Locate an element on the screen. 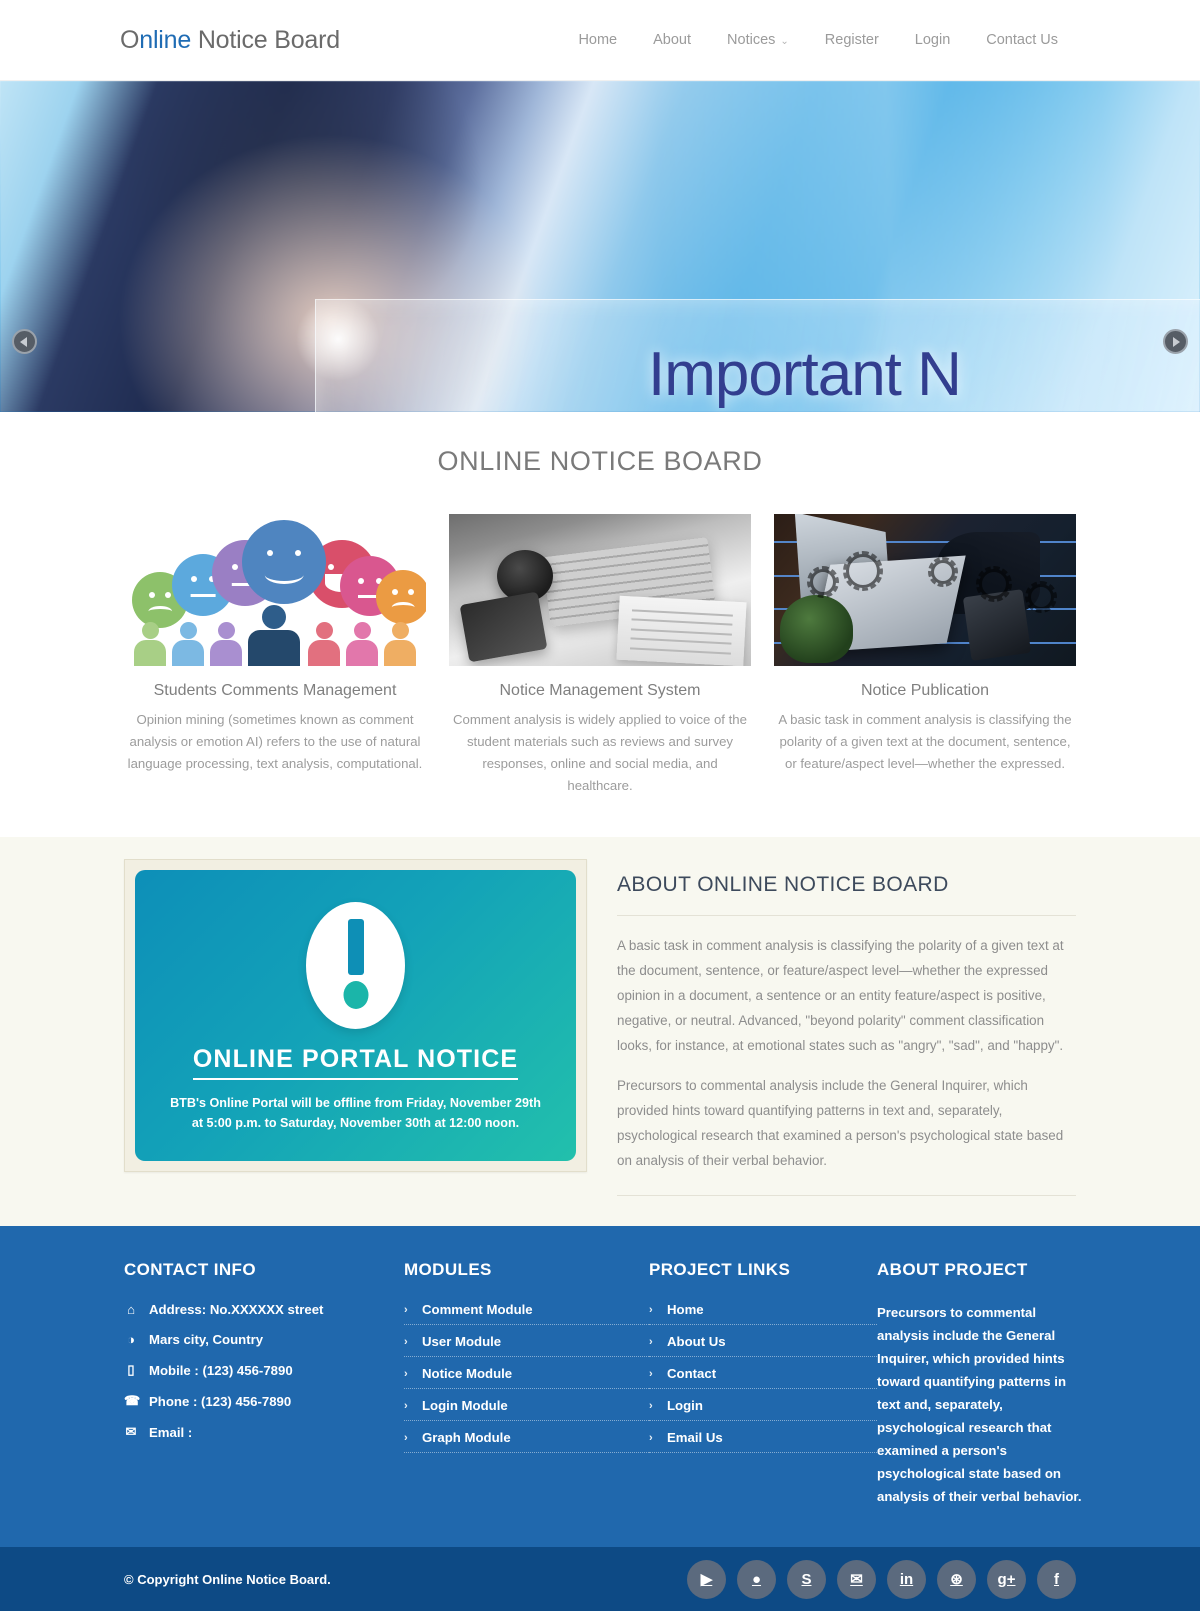 The height and width of the screenshot is (1611, 1200). main-navigation: Home About Notices ⌄ Register Login Contact Us is located at coordinates (818, 40).